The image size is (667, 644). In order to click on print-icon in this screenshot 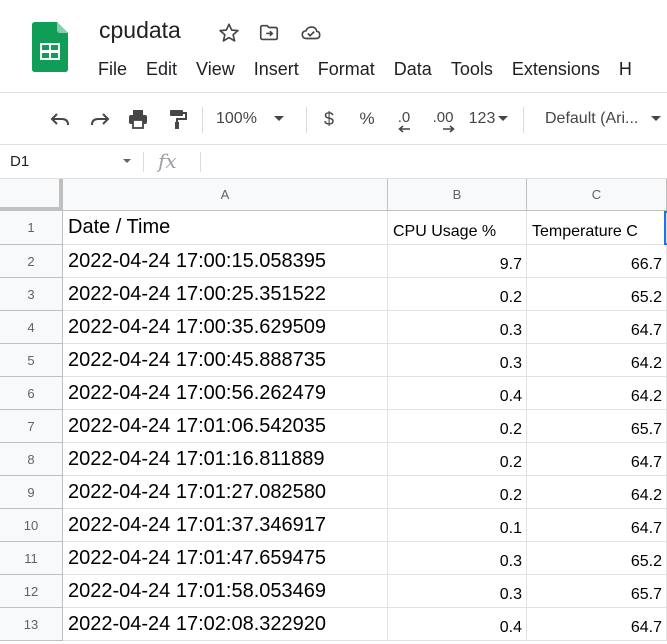, I will do `click(138, 119)`.